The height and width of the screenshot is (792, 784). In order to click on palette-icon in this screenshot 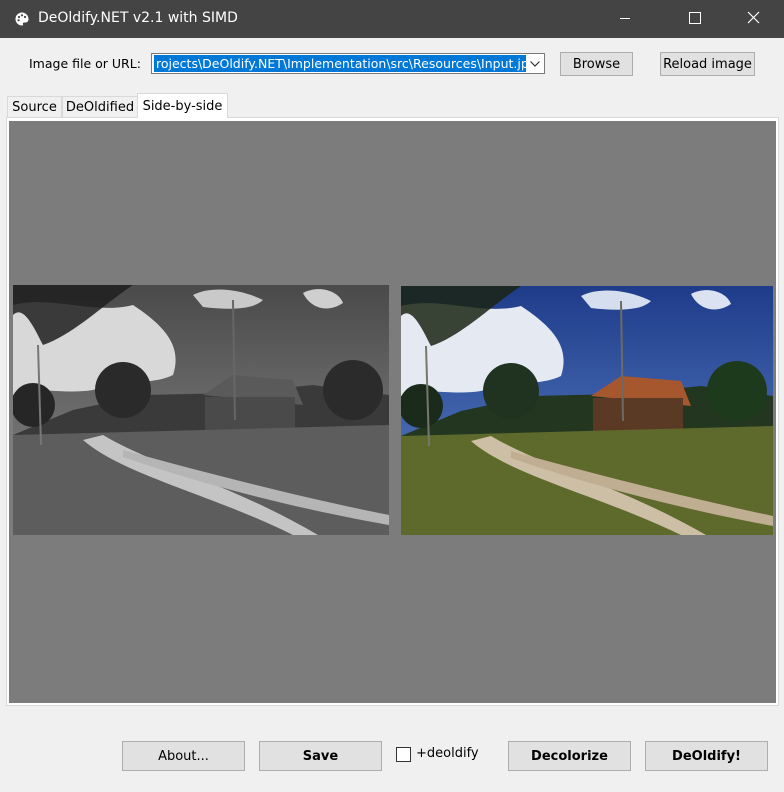, I will do `click(22, 19)`.